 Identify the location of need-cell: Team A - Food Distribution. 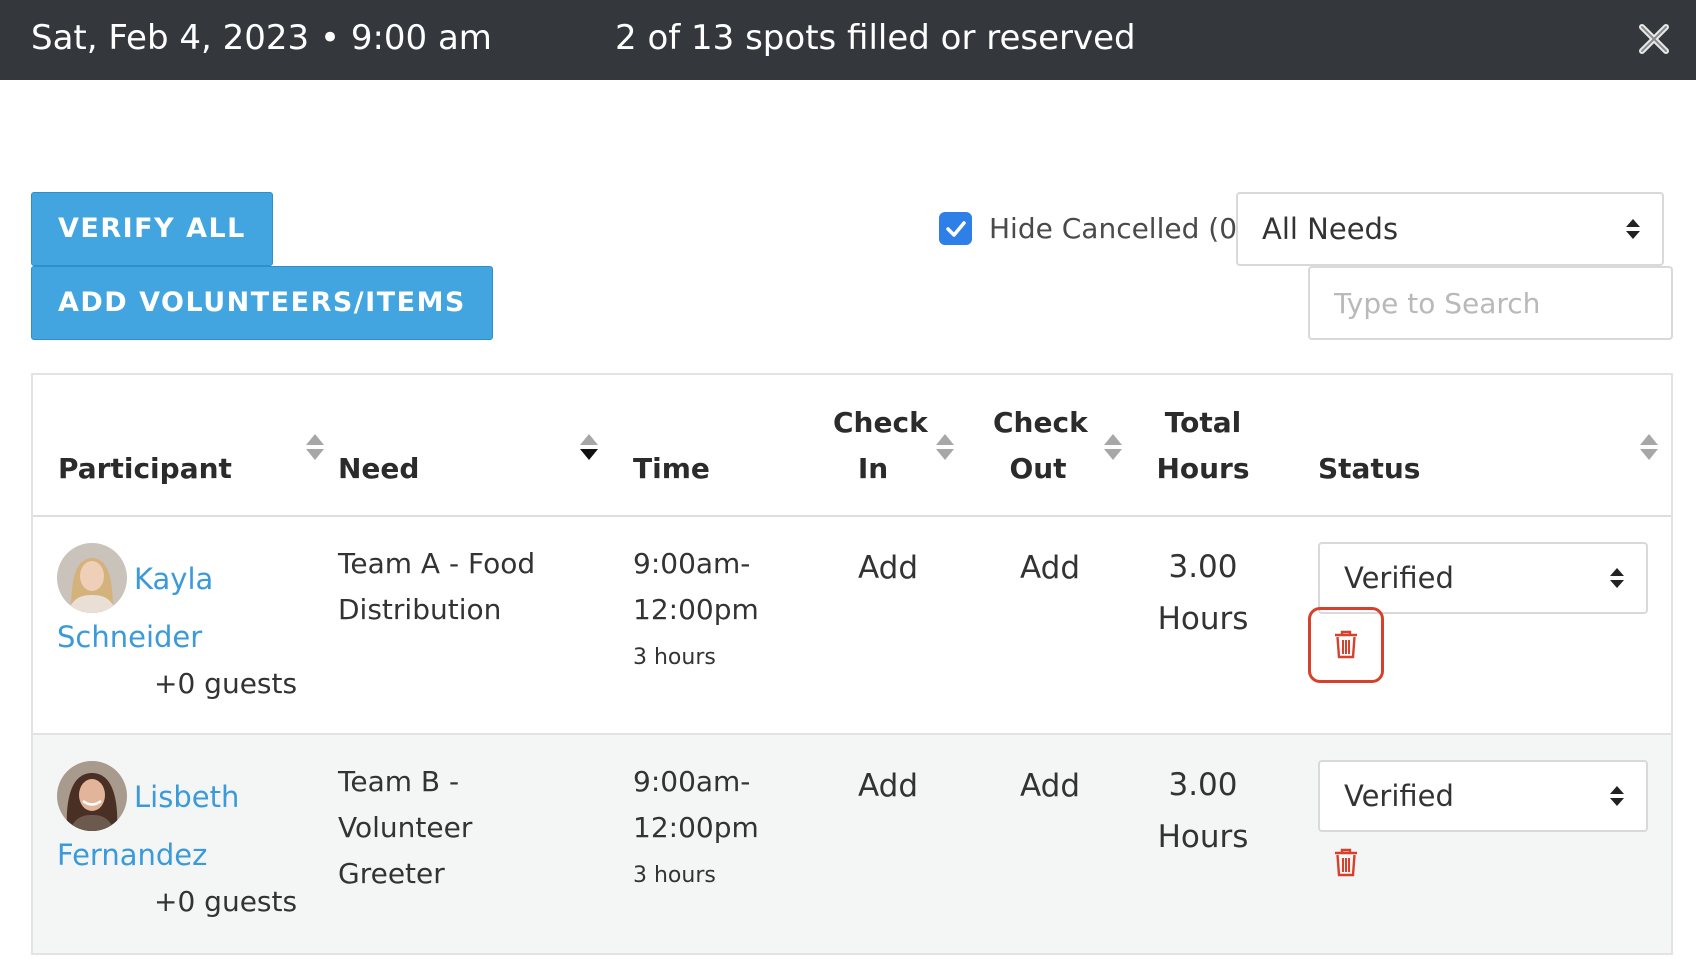
(436, 587).